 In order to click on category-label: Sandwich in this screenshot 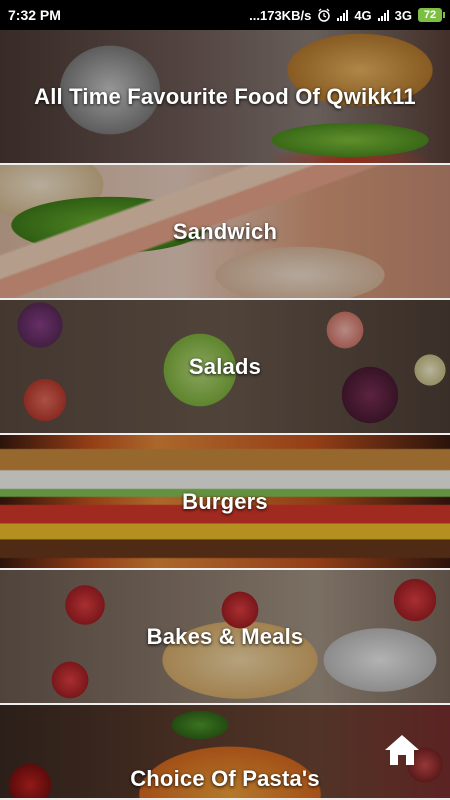, I will do `click(225, 231)`.